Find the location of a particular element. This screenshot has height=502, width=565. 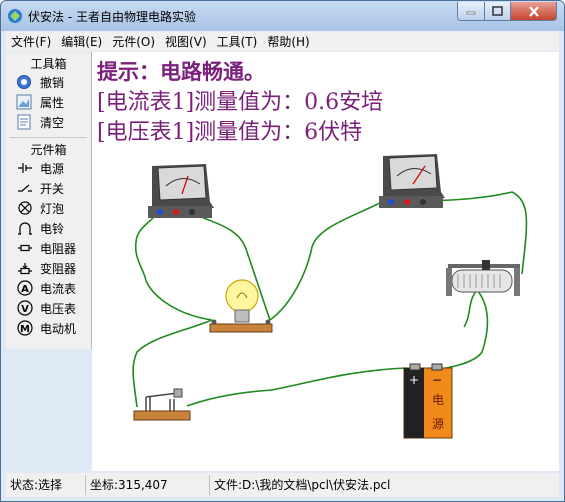

svg-text: M is located at coordinates (25, 329).